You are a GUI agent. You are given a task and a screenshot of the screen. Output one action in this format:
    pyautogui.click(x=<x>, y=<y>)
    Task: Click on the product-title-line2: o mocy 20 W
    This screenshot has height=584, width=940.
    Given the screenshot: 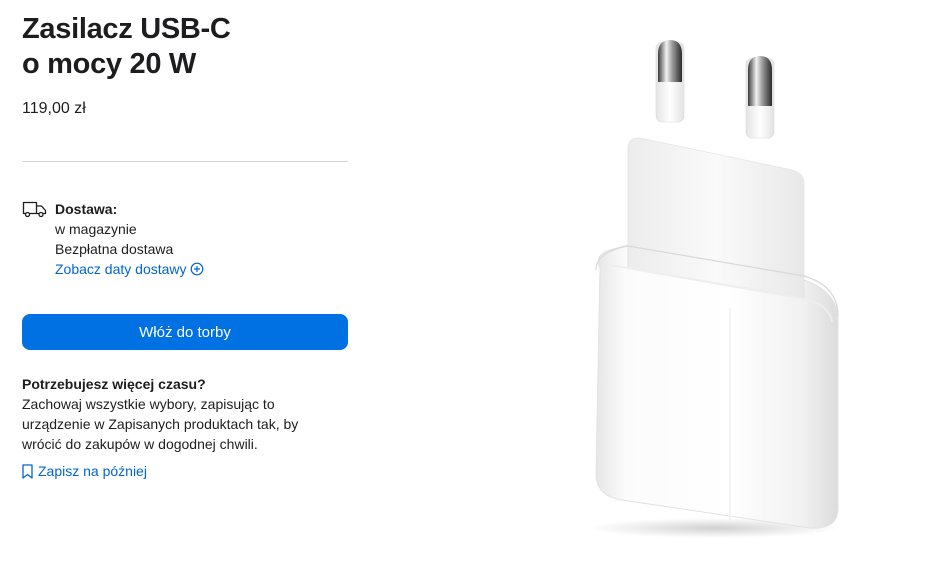 What is the action you would take?
    pyautogui.click(x=109, y=64)
    